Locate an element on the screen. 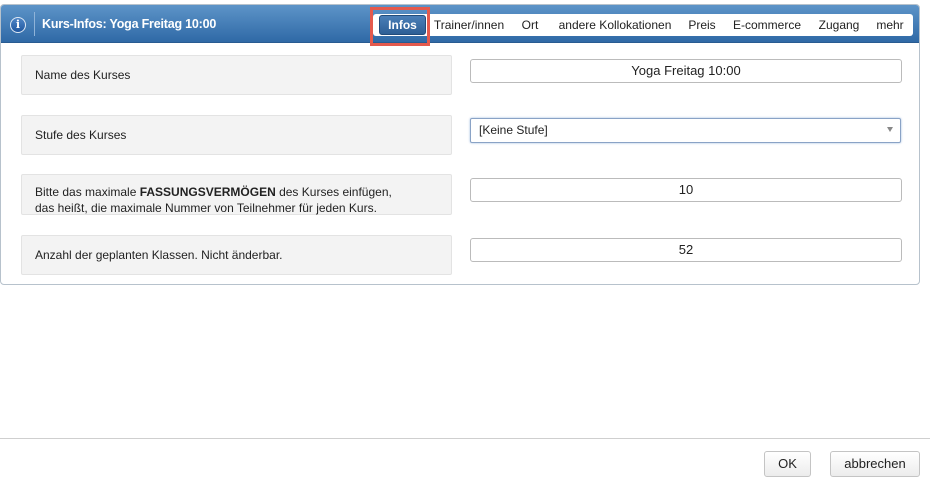 Image resolution: width=930 pixels, height=486 pixels. tab-infos: Infos is located at coordinates (402, 25).